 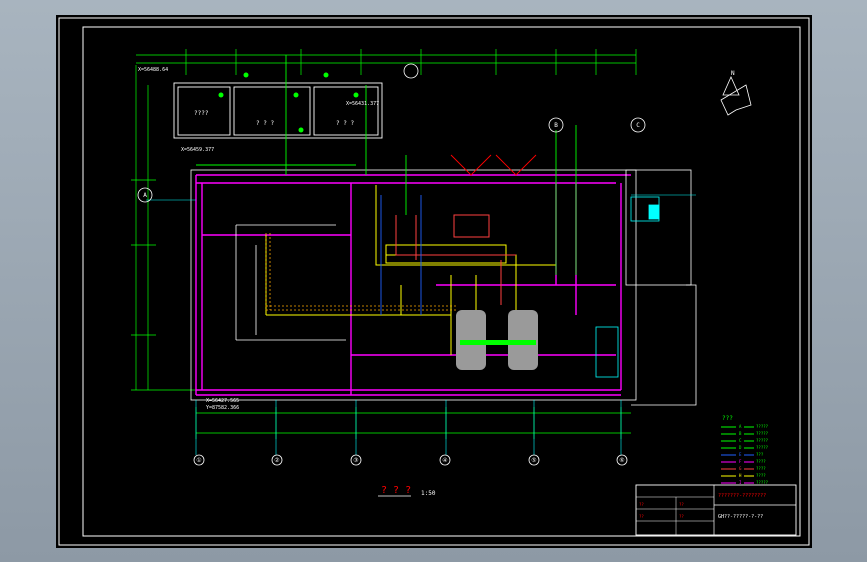 What do you see at coordinates (345, 123) in the screenshot?
I see `tank-room-c-label: ? ? ?` at bounding box center [345, 123].